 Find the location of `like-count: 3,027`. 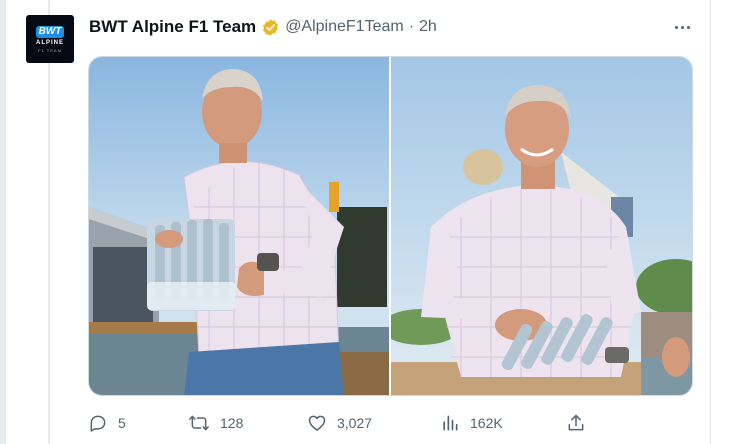

like-count: 3,027 is located at coordinates (355, 423).